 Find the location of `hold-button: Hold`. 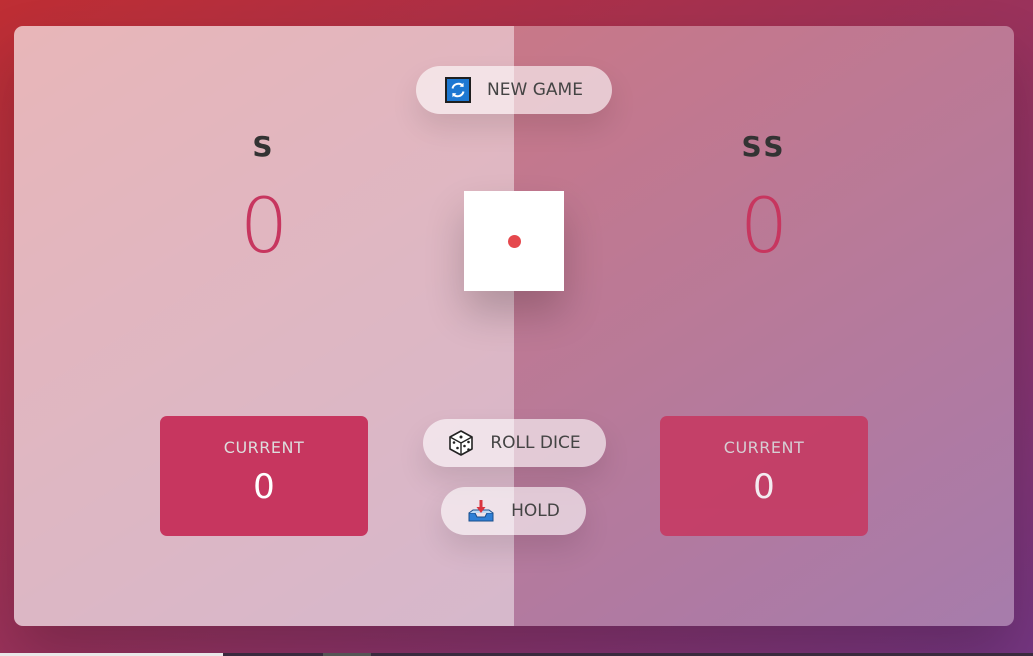

hold-button: Hold is located at coordinates (513, 511).